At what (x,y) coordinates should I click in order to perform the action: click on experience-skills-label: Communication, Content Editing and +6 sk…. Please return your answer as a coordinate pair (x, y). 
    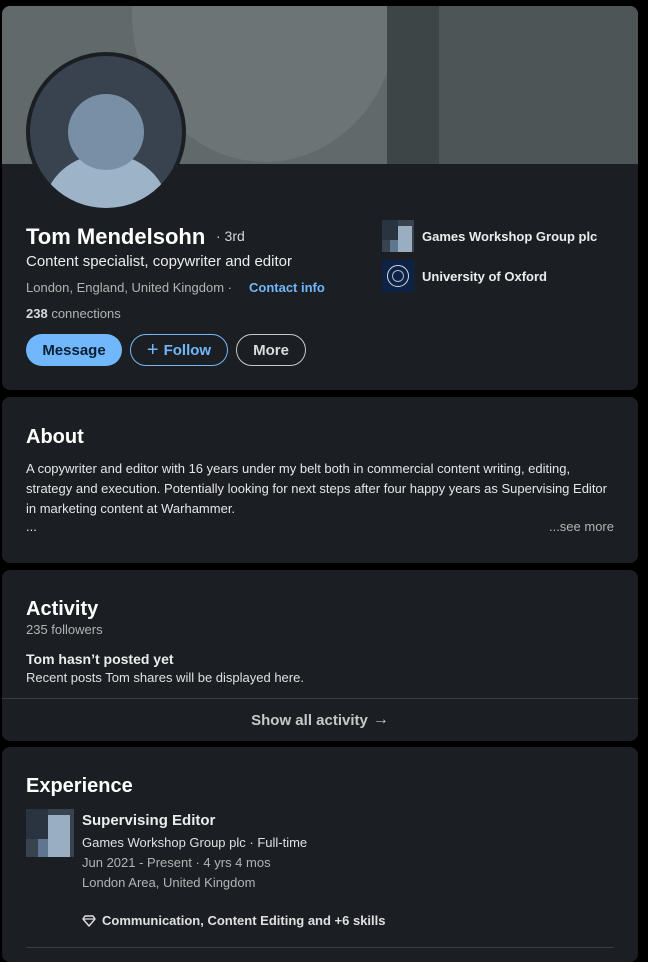
    Looking at the image, I should click on (244, 920).